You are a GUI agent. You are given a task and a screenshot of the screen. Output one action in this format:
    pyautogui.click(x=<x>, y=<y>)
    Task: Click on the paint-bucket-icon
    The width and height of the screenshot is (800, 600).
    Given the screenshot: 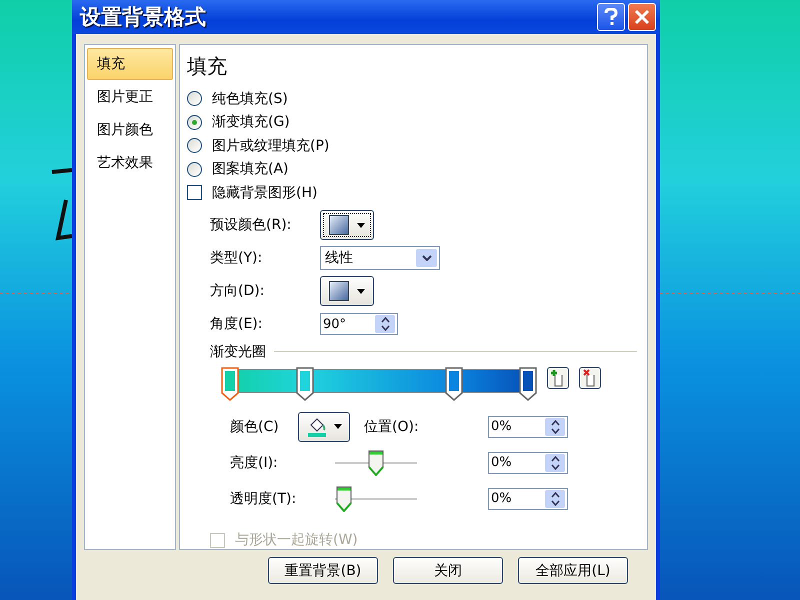 What is the action you would take?
    pyautogui.click(x=316, y=426)
    